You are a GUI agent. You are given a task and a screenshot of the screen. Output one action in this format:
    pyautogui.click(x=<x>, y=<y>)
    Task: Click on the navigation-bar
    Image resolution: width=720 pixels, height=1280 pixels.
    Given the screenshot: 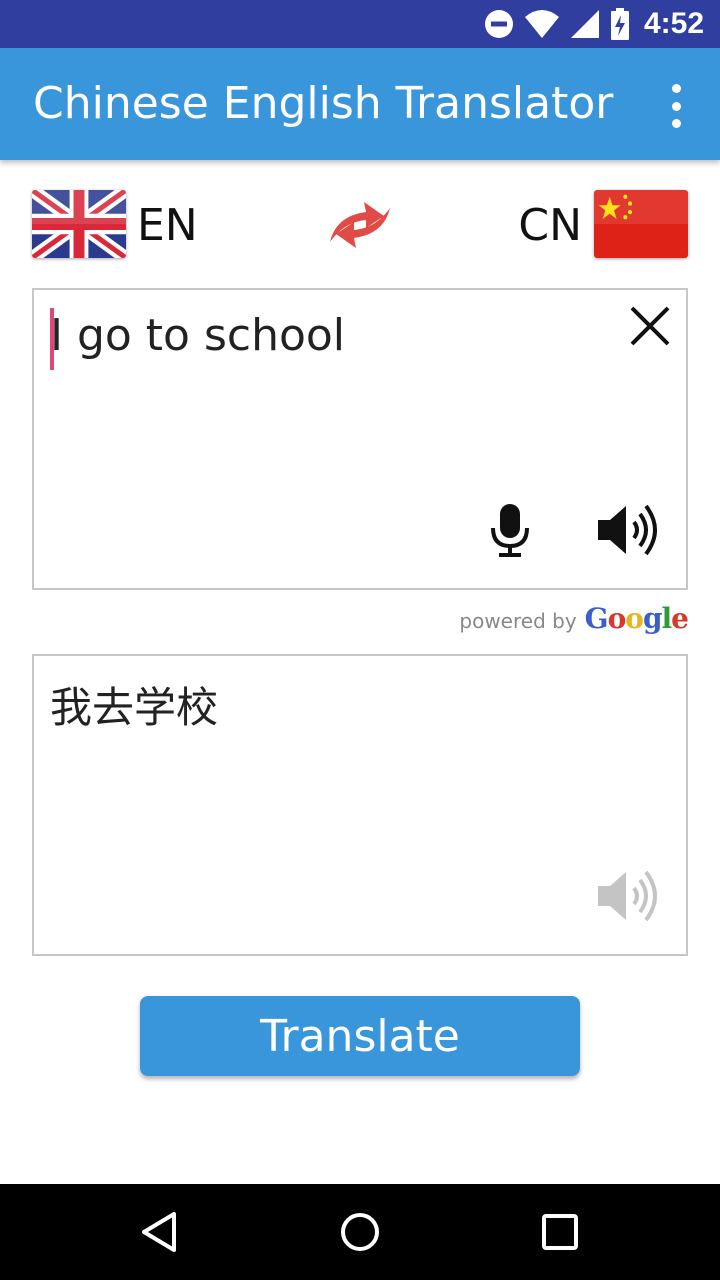 What is the action you would take?
    pyautogui.click(x=360, y=1232)
    